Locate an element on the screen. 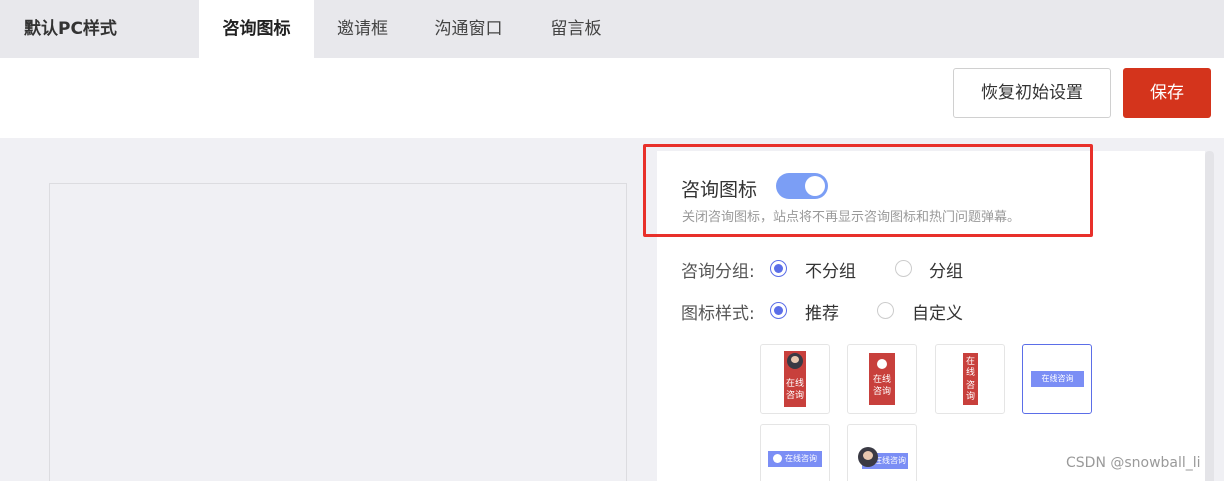 This screenshot has width=1224, height=481. icon-style-card-6: 在线咨询 is located at coordinates (882, 452).